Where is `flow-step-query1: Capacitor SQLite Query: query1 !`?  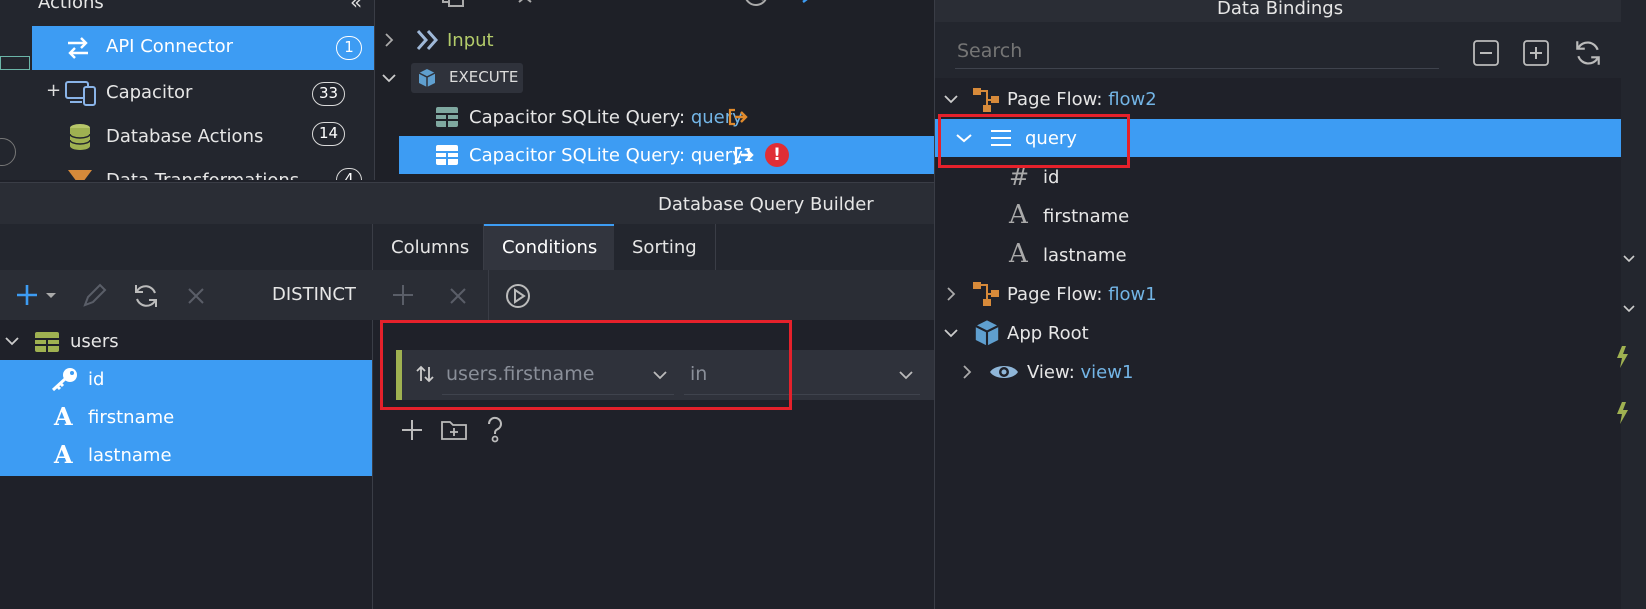
flow-step-query1: Capacitor SQLite Query: query1 ! is located at coordinates (667, 155).